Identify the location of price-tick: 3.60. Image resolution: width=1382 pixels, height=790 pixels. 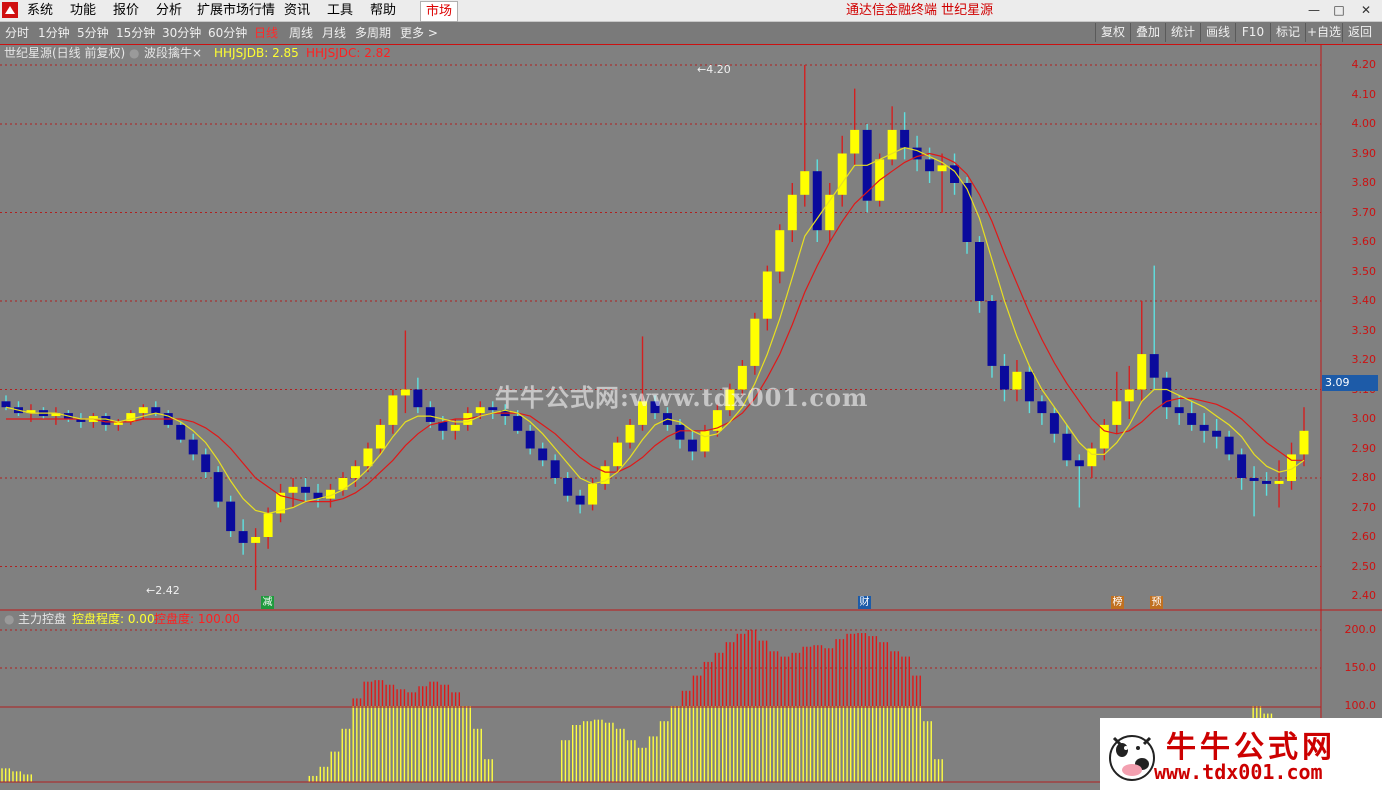
(1364, 241).